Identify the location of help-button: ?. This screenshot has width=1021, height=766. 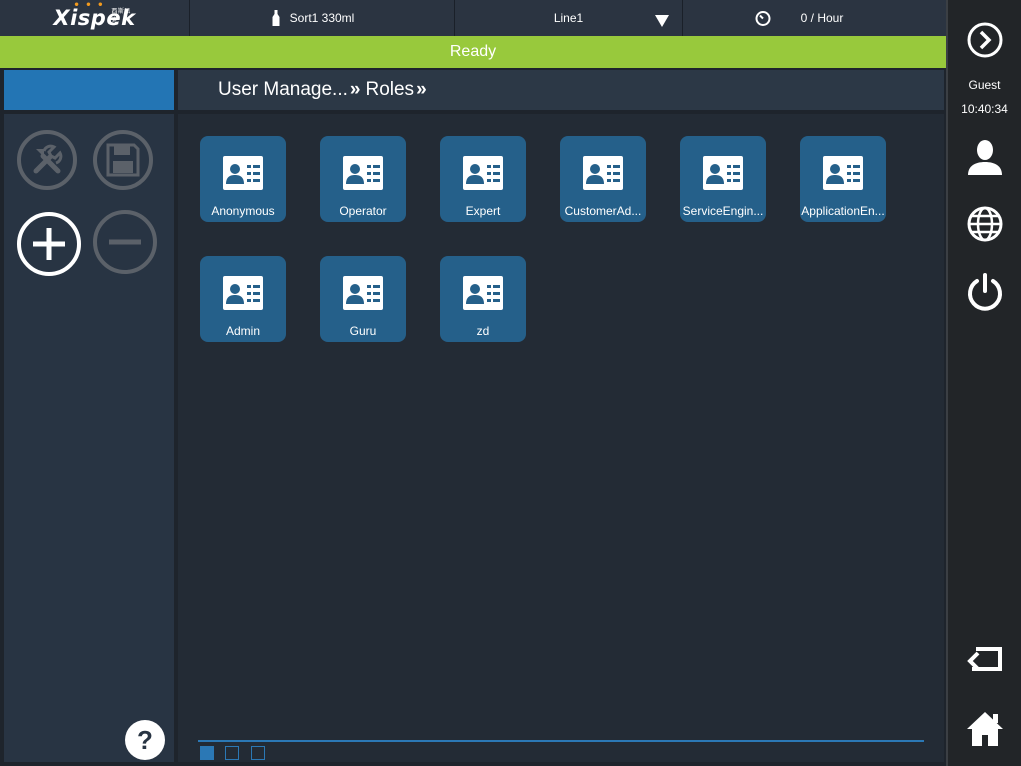
(145, 740).